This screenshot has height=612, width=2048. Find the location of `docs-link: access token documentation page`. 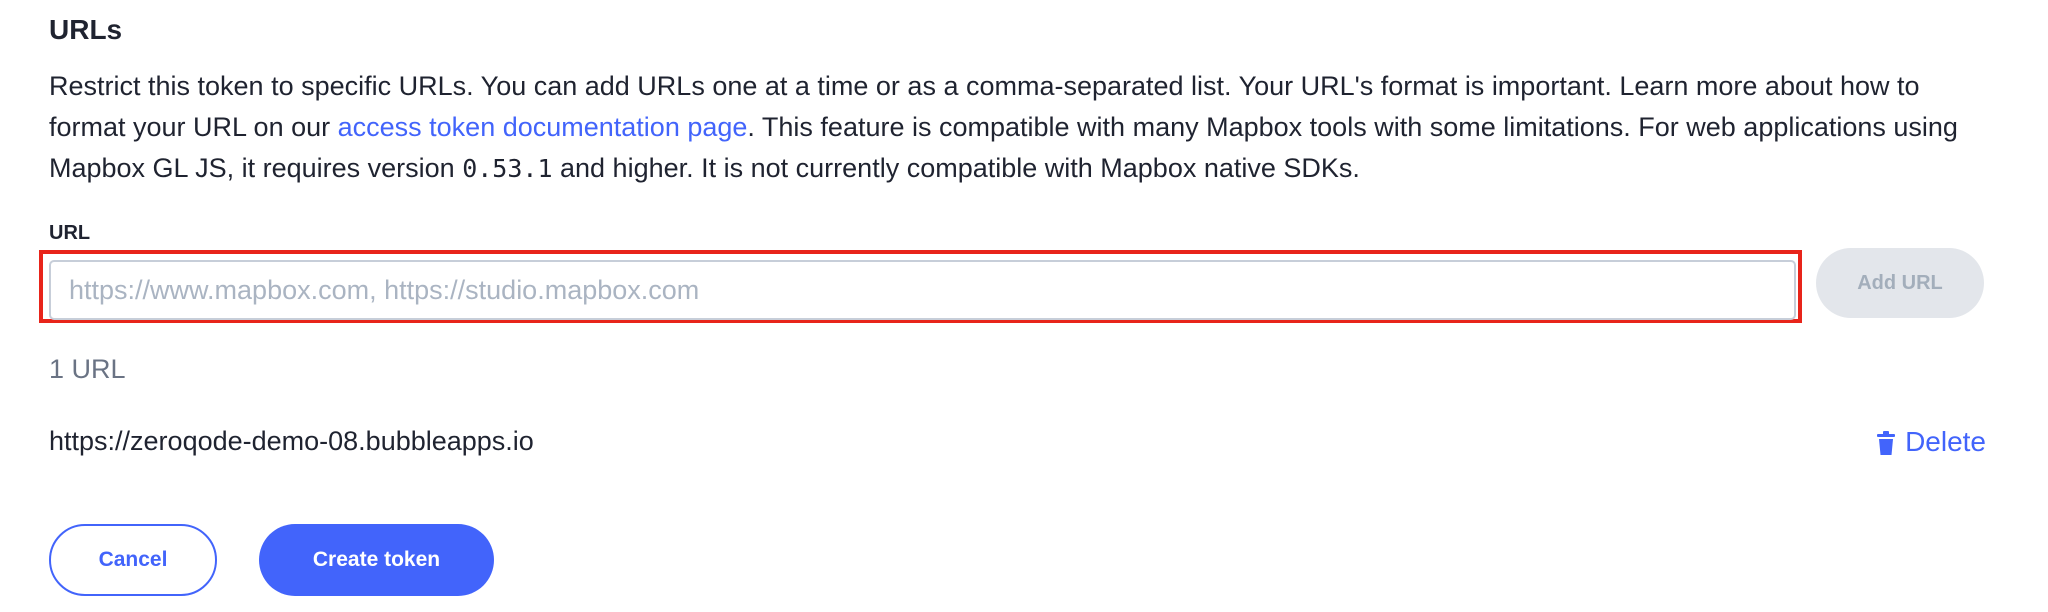

docs-link: access token documentation page is located at coordinates (543, 127).